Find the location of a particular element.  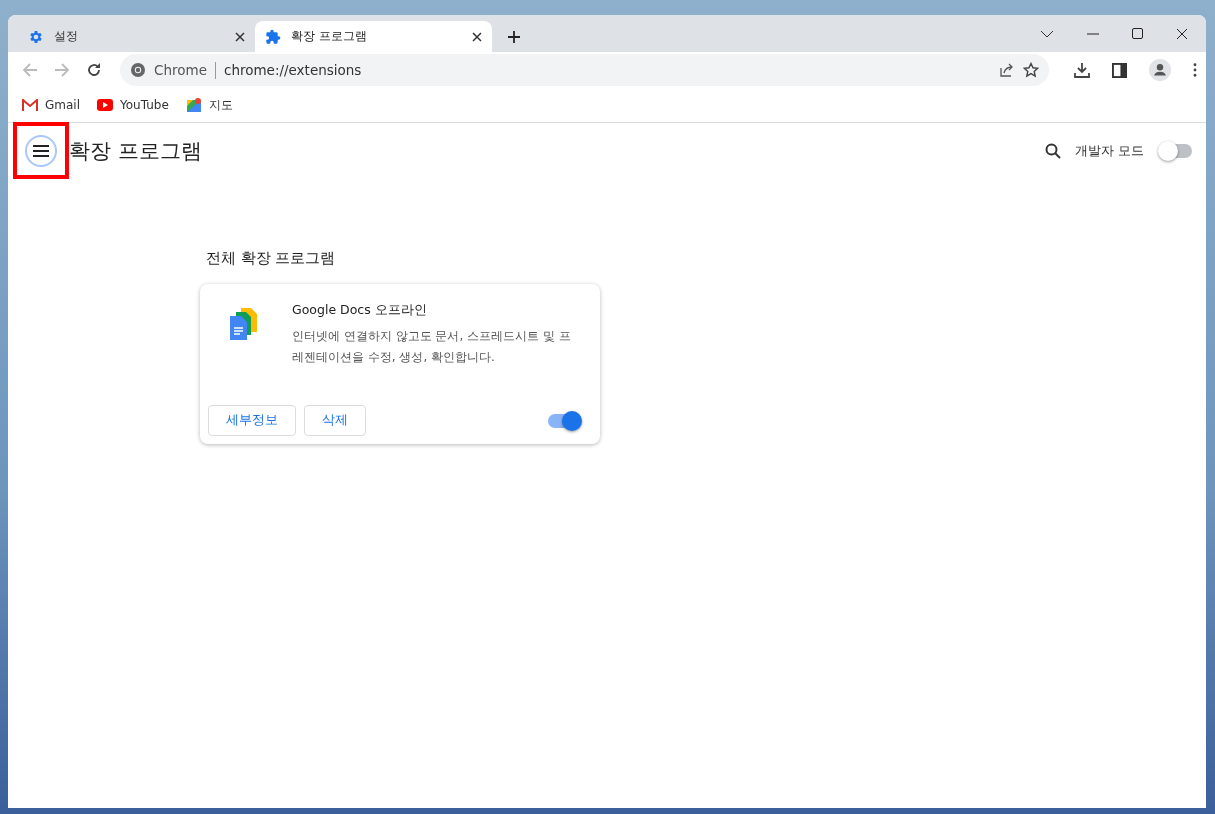

bookmark-label: YouTube is located at coordinates (144, 105).